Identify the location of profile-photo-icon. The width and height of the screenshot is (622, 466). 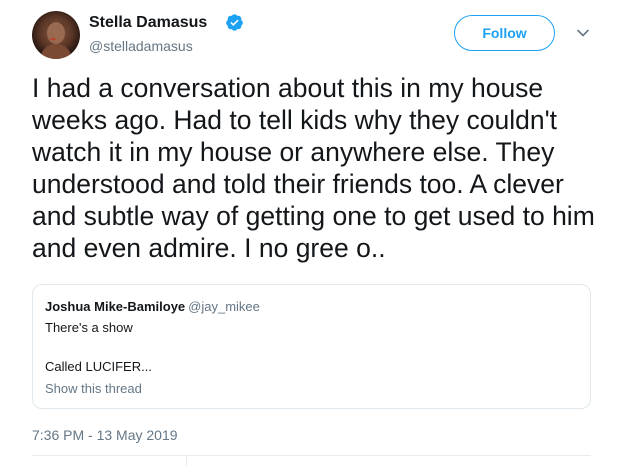
(56, 40).